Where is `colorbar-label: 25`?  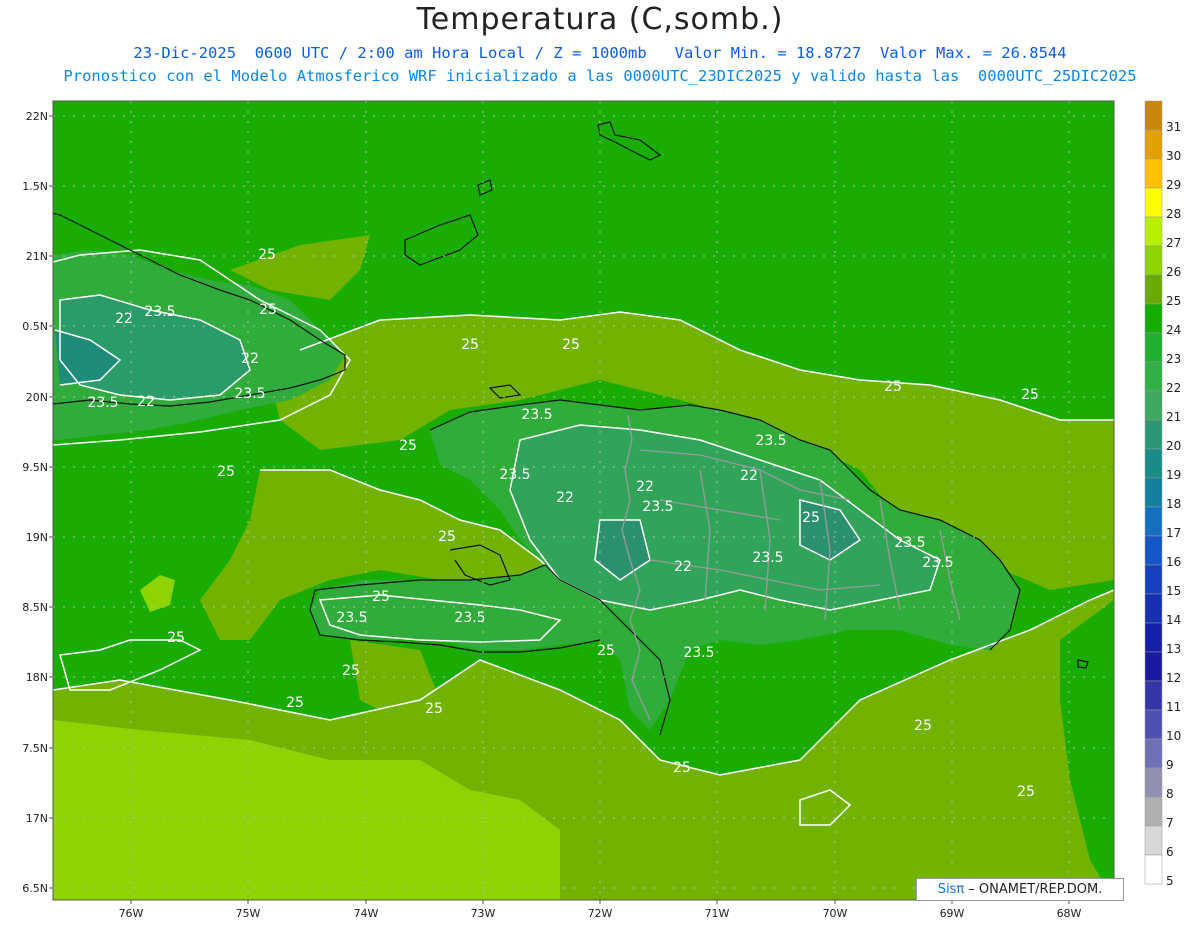
colorbar-label: 25 is located at coordinates (1173, 301).